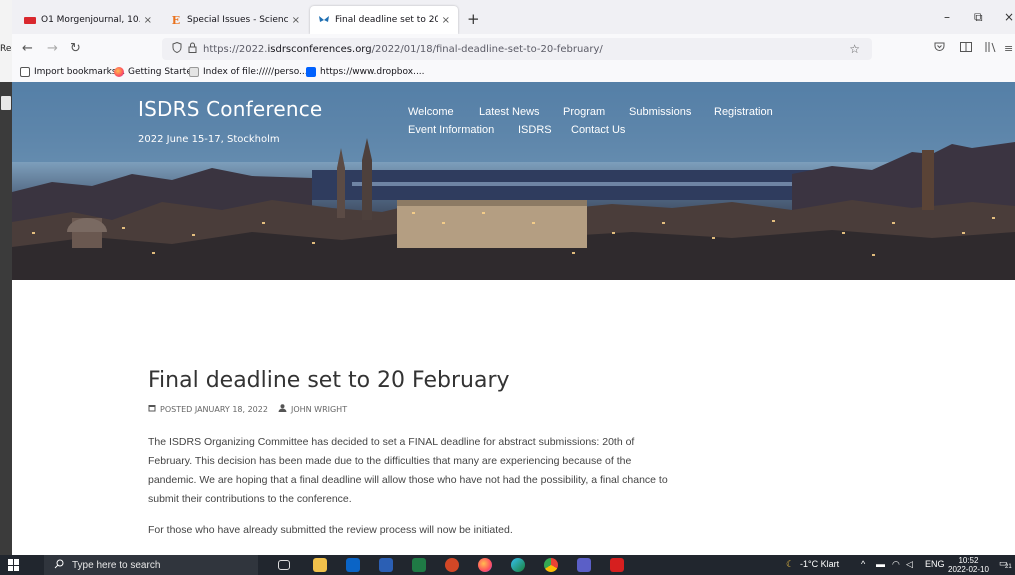  What do you see at coordinates (311, 72) in the screenshot?
I see `dropbox-icon` at bounding box center [311, 72].